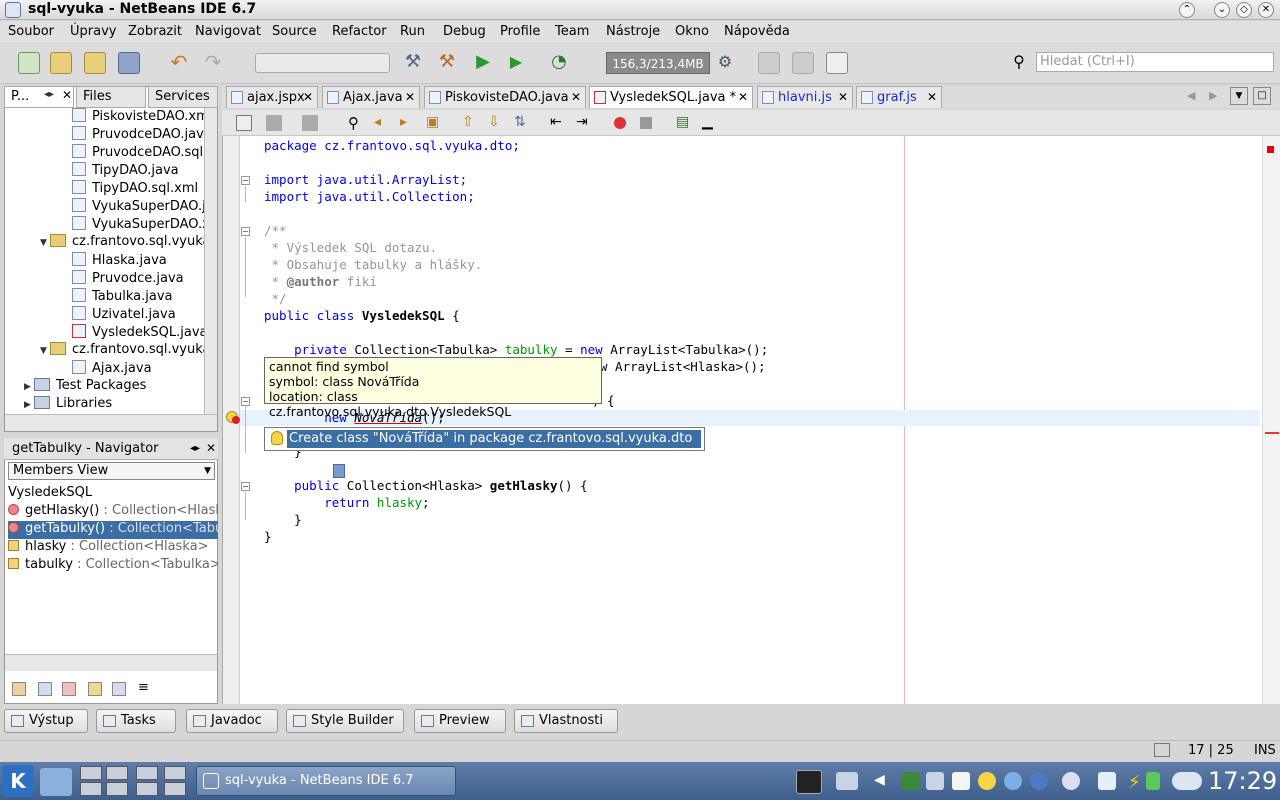 The image size is (1280, 800). Describe the element at coordinates (93, 31) in the screenshot. I see `menu-upravy: Úpravy` at that location.